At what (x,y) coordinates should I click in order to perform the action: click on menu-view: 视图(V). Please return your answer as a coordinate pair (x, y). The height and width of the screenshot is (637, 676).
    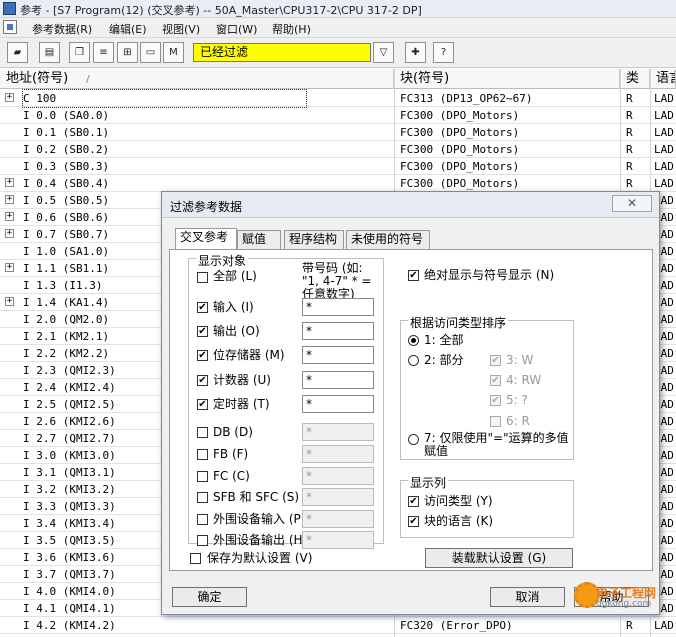
    Looking at the image, I should click on (181, 29).